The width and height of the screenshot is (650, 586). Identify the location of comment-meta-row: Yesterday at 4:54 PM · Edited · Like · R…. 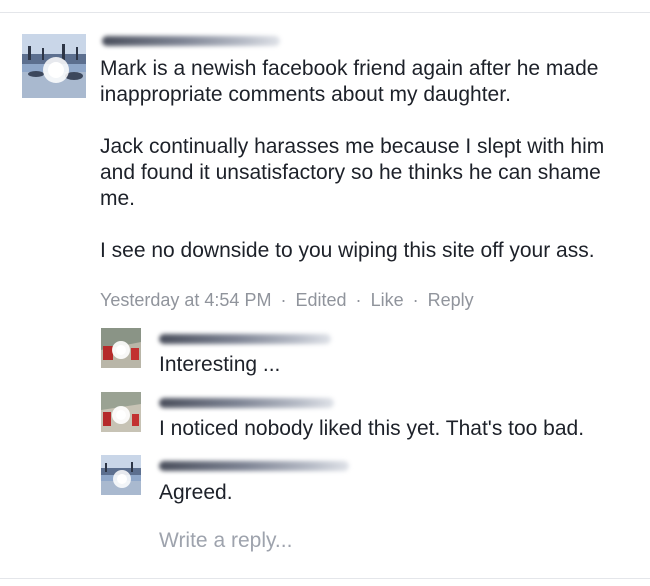
(287, 300).